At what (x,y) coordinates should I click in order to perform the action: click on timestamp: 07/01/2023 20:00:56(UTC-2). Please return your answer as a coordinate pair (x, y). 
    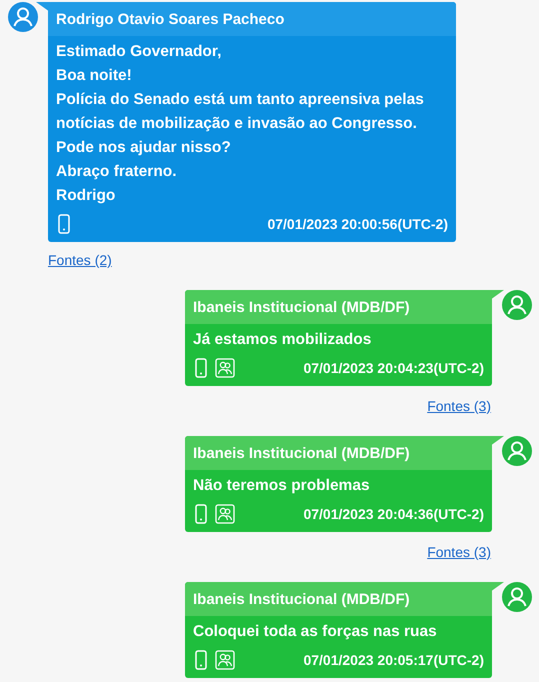
    Looking at the image, I should click on (357, 224).